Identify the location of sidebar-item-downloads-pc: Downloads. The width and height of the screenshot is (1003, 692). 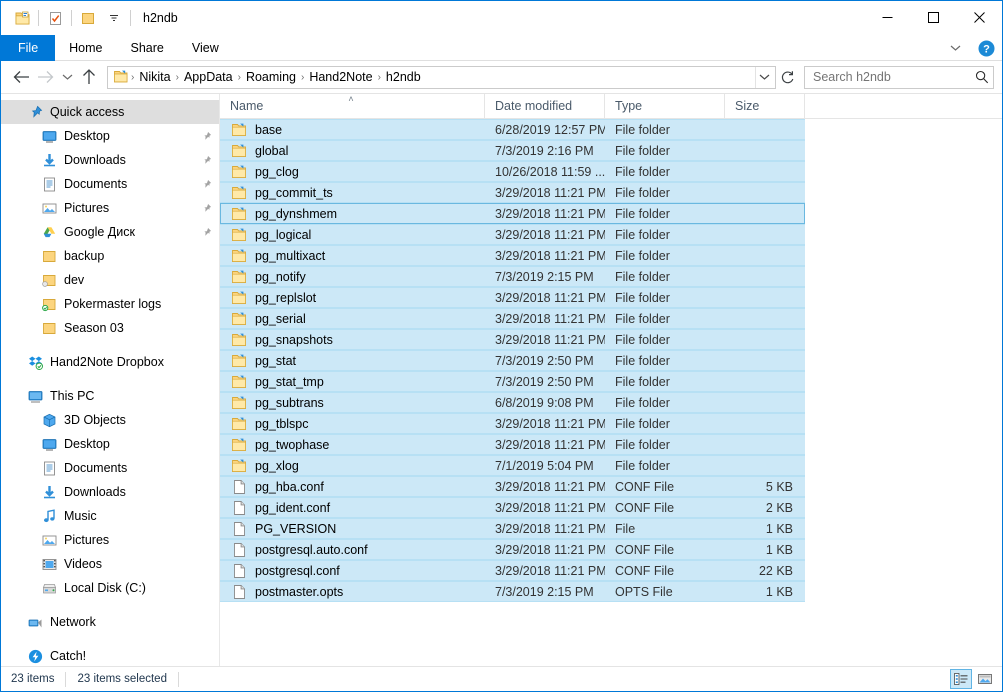
(110, 492).